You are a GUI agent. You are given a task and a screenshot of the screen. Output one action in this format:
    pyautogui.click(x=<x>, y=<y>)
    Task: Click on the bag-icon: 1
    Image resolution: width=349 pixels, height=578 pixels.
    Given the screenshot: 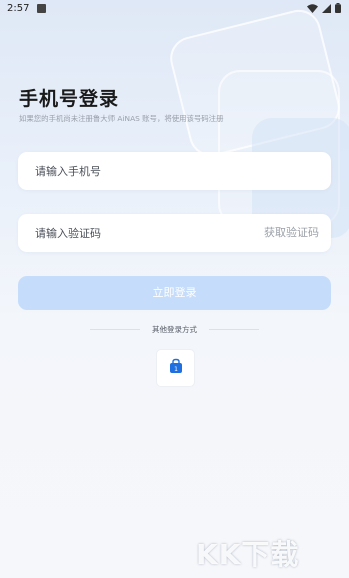 What is the action you would take?
    pyautogui.click(x=176, y=368)
    